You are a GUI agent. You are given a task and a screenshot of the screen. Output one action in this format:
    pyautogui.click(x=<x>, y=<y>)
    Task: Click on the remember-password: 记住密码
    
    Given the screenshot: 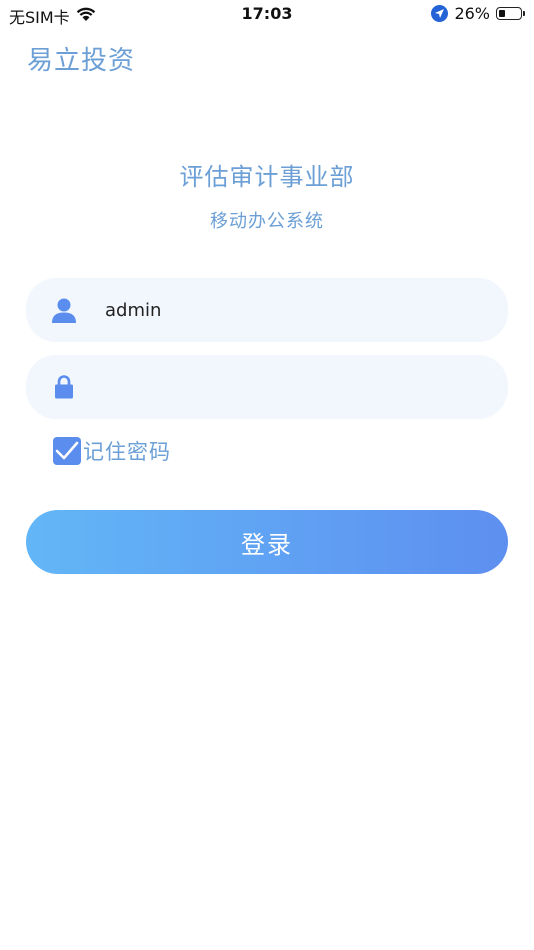 What is the action you would take?
    pyautogui.click(x=112, y=451)
    